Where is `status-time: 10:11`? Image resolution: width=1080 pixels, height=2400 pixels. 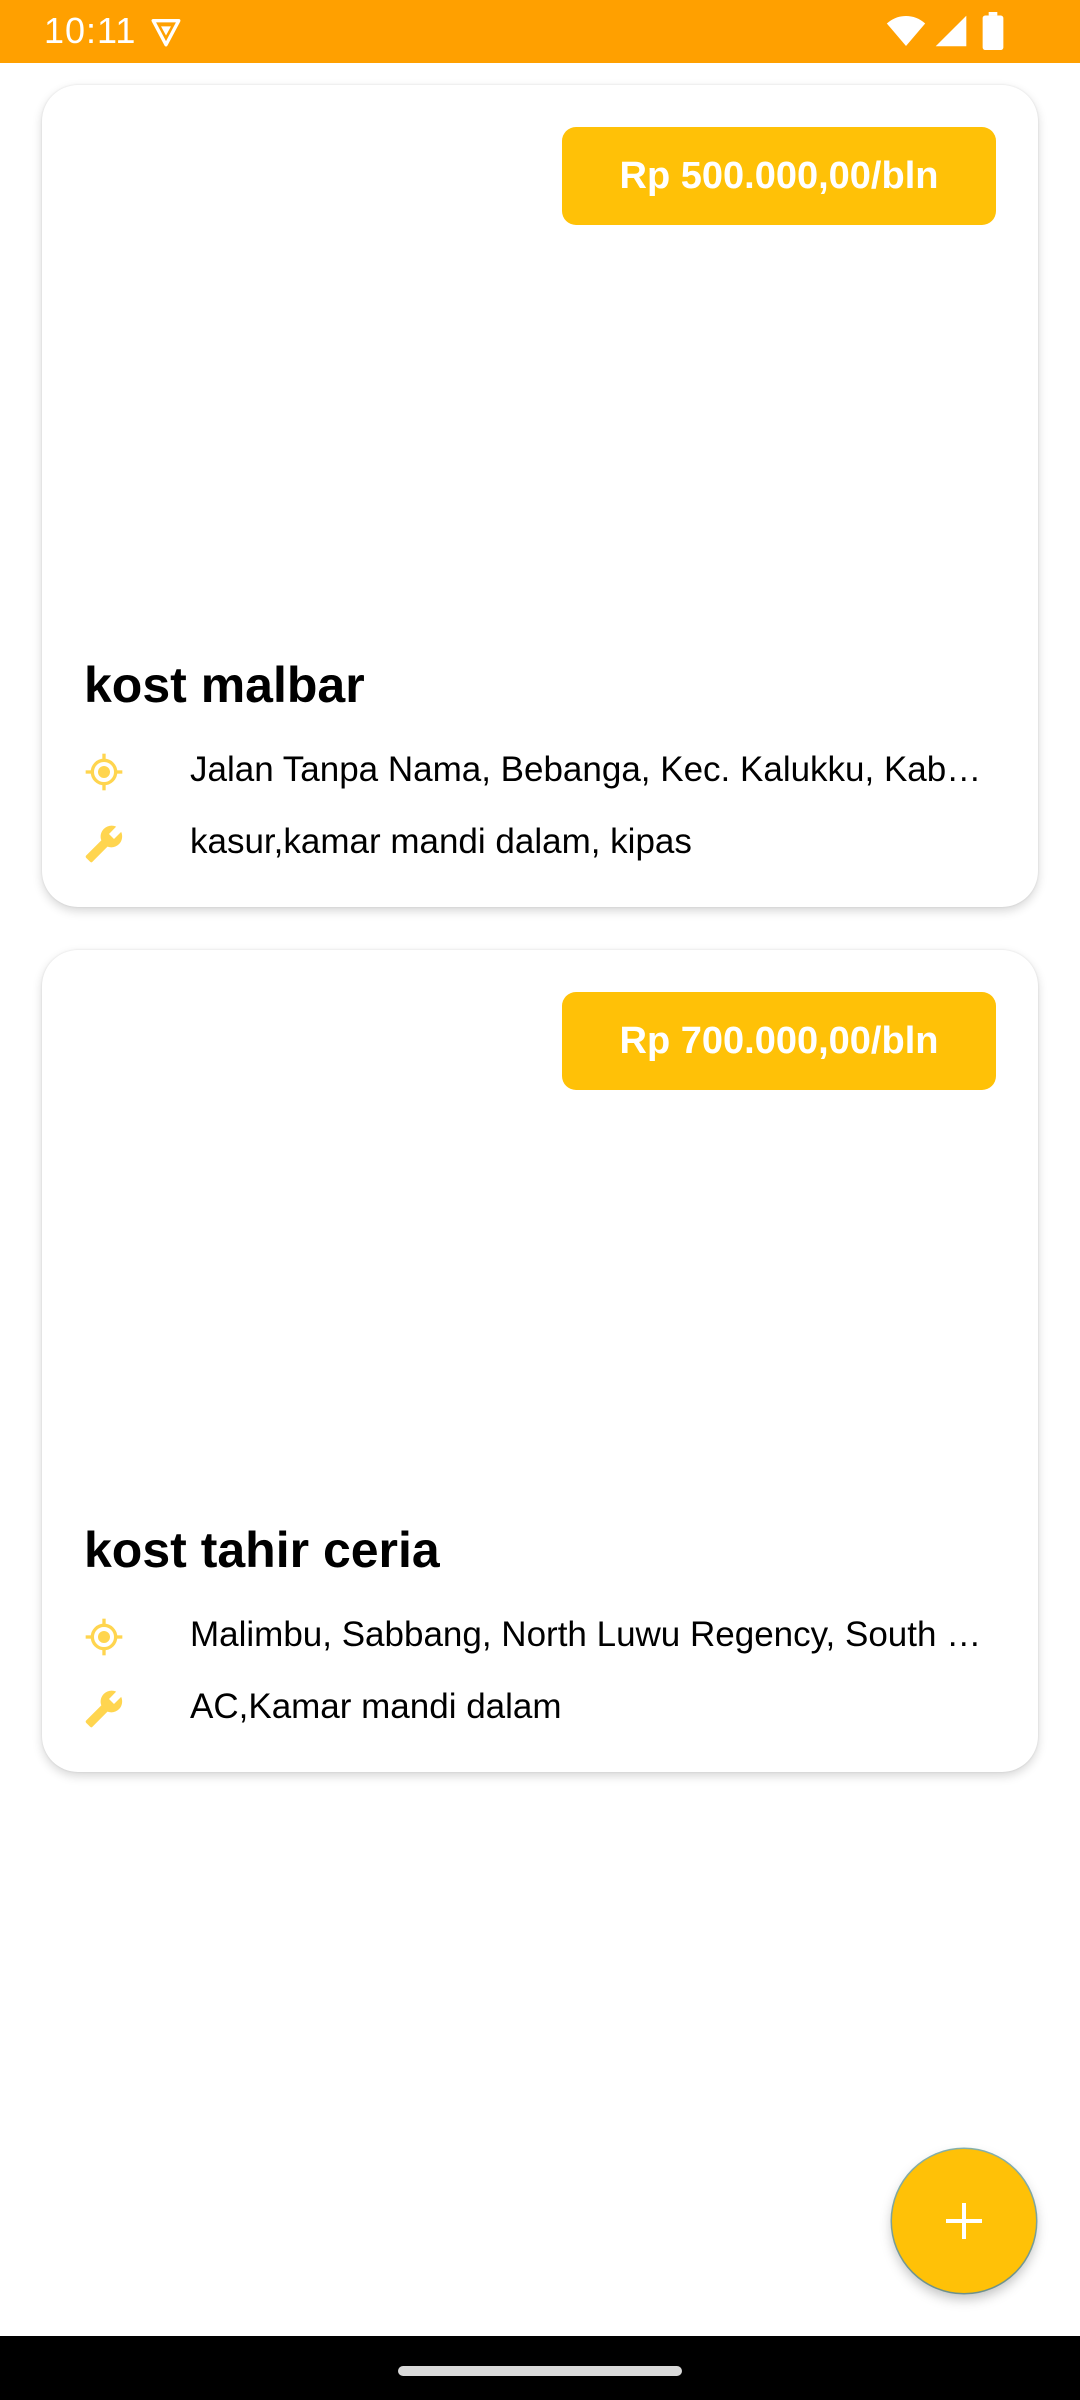
status-time: 10:11 is located at coordinates (90, 30).